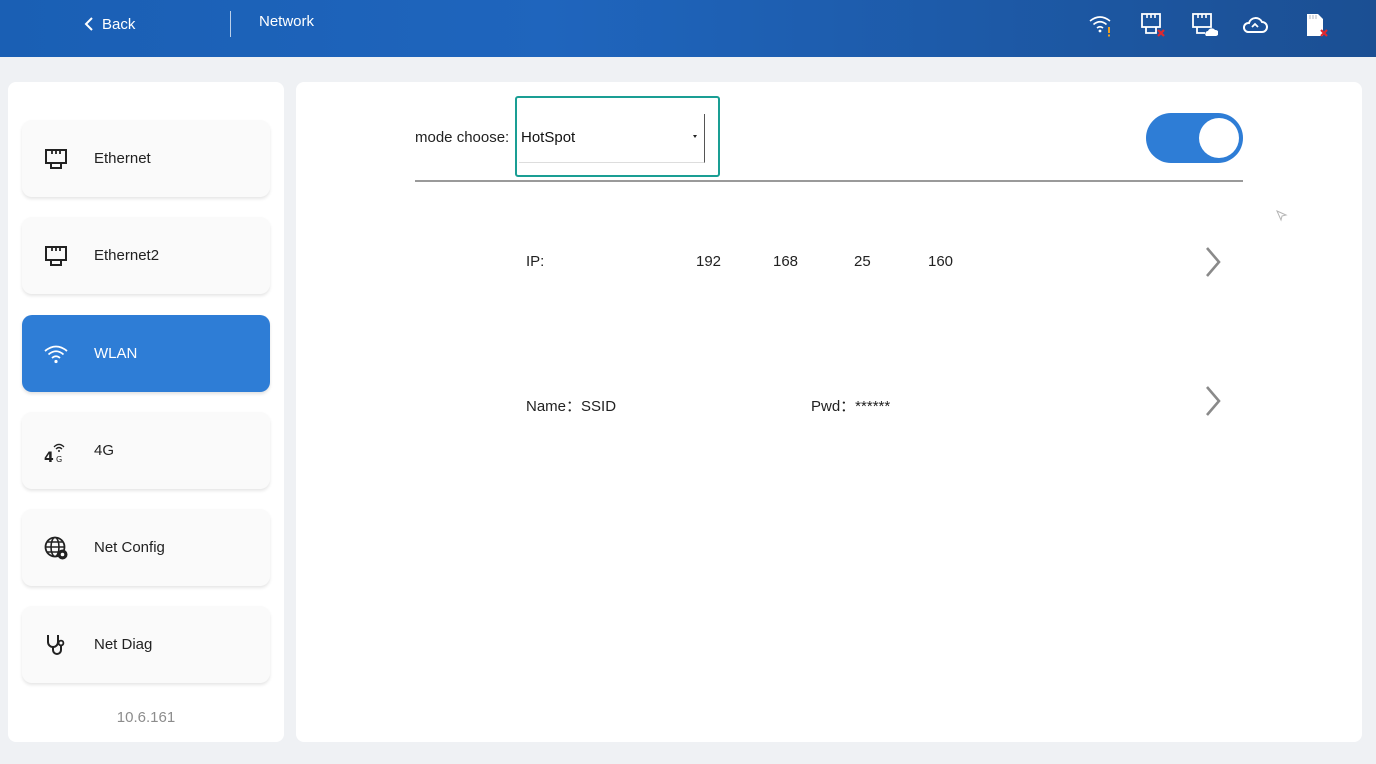  I want to click on sidebar-item-wlan: WLAN, so click(146, 353).